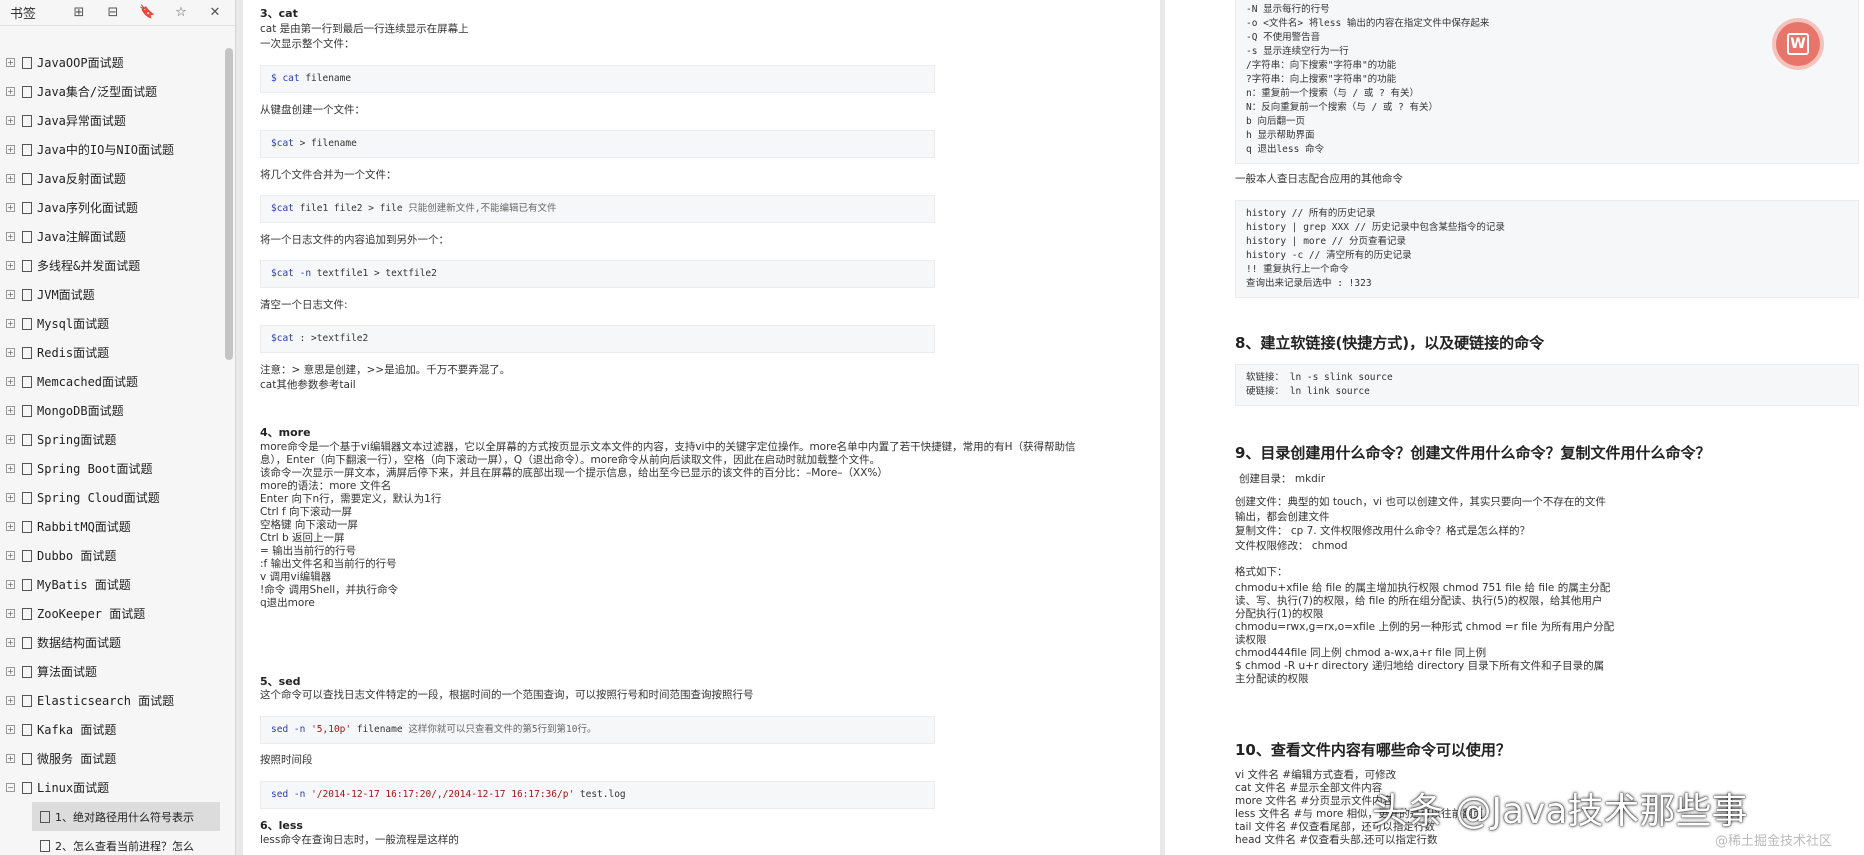  Describe the element at coordinates (113, 120) in the screenshot. I see `bookmark-item: + Java异常面试题` at that location.